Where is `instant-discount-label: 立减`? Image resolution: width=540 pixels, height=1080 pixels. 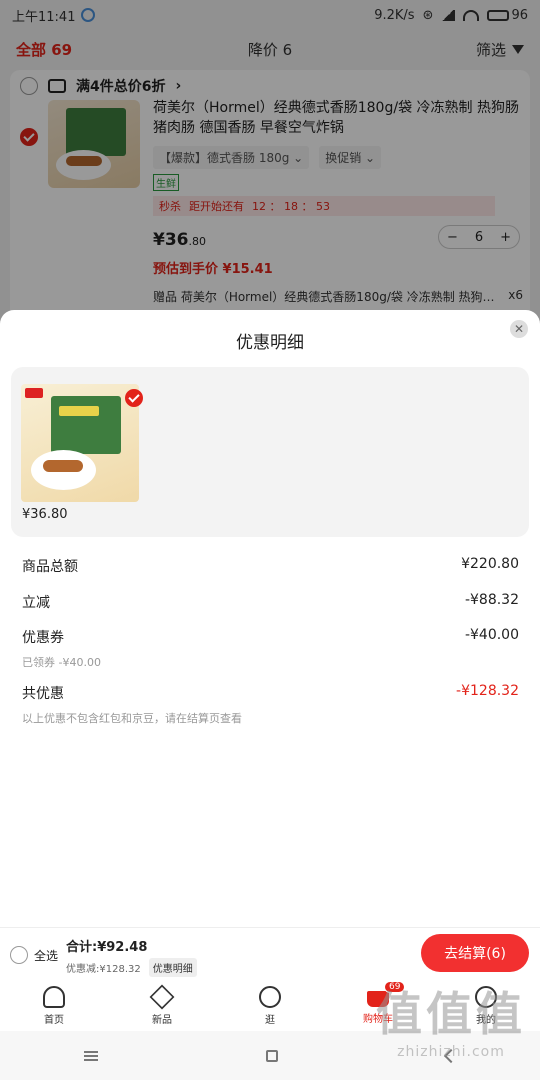 instant-discount-label: 立减 is located at coordinates (36, 603).